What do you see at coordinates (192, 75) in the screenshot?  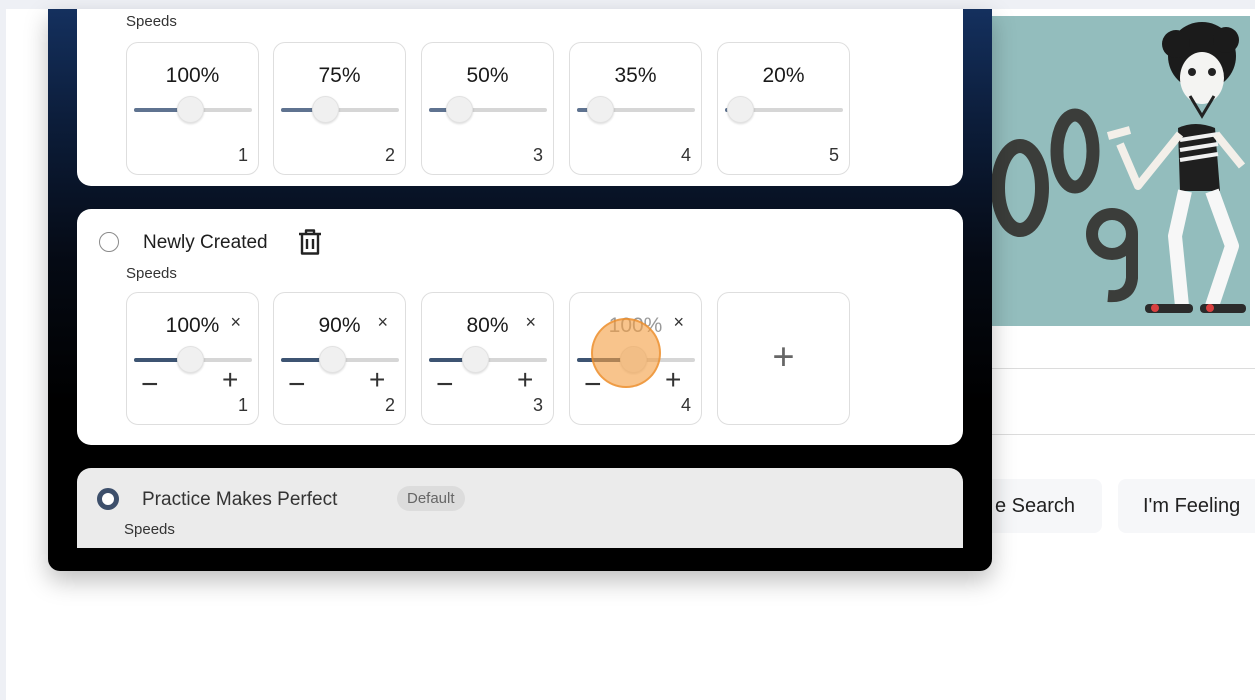 I see `speed-value: 100%` at bounding box center [192, 75].